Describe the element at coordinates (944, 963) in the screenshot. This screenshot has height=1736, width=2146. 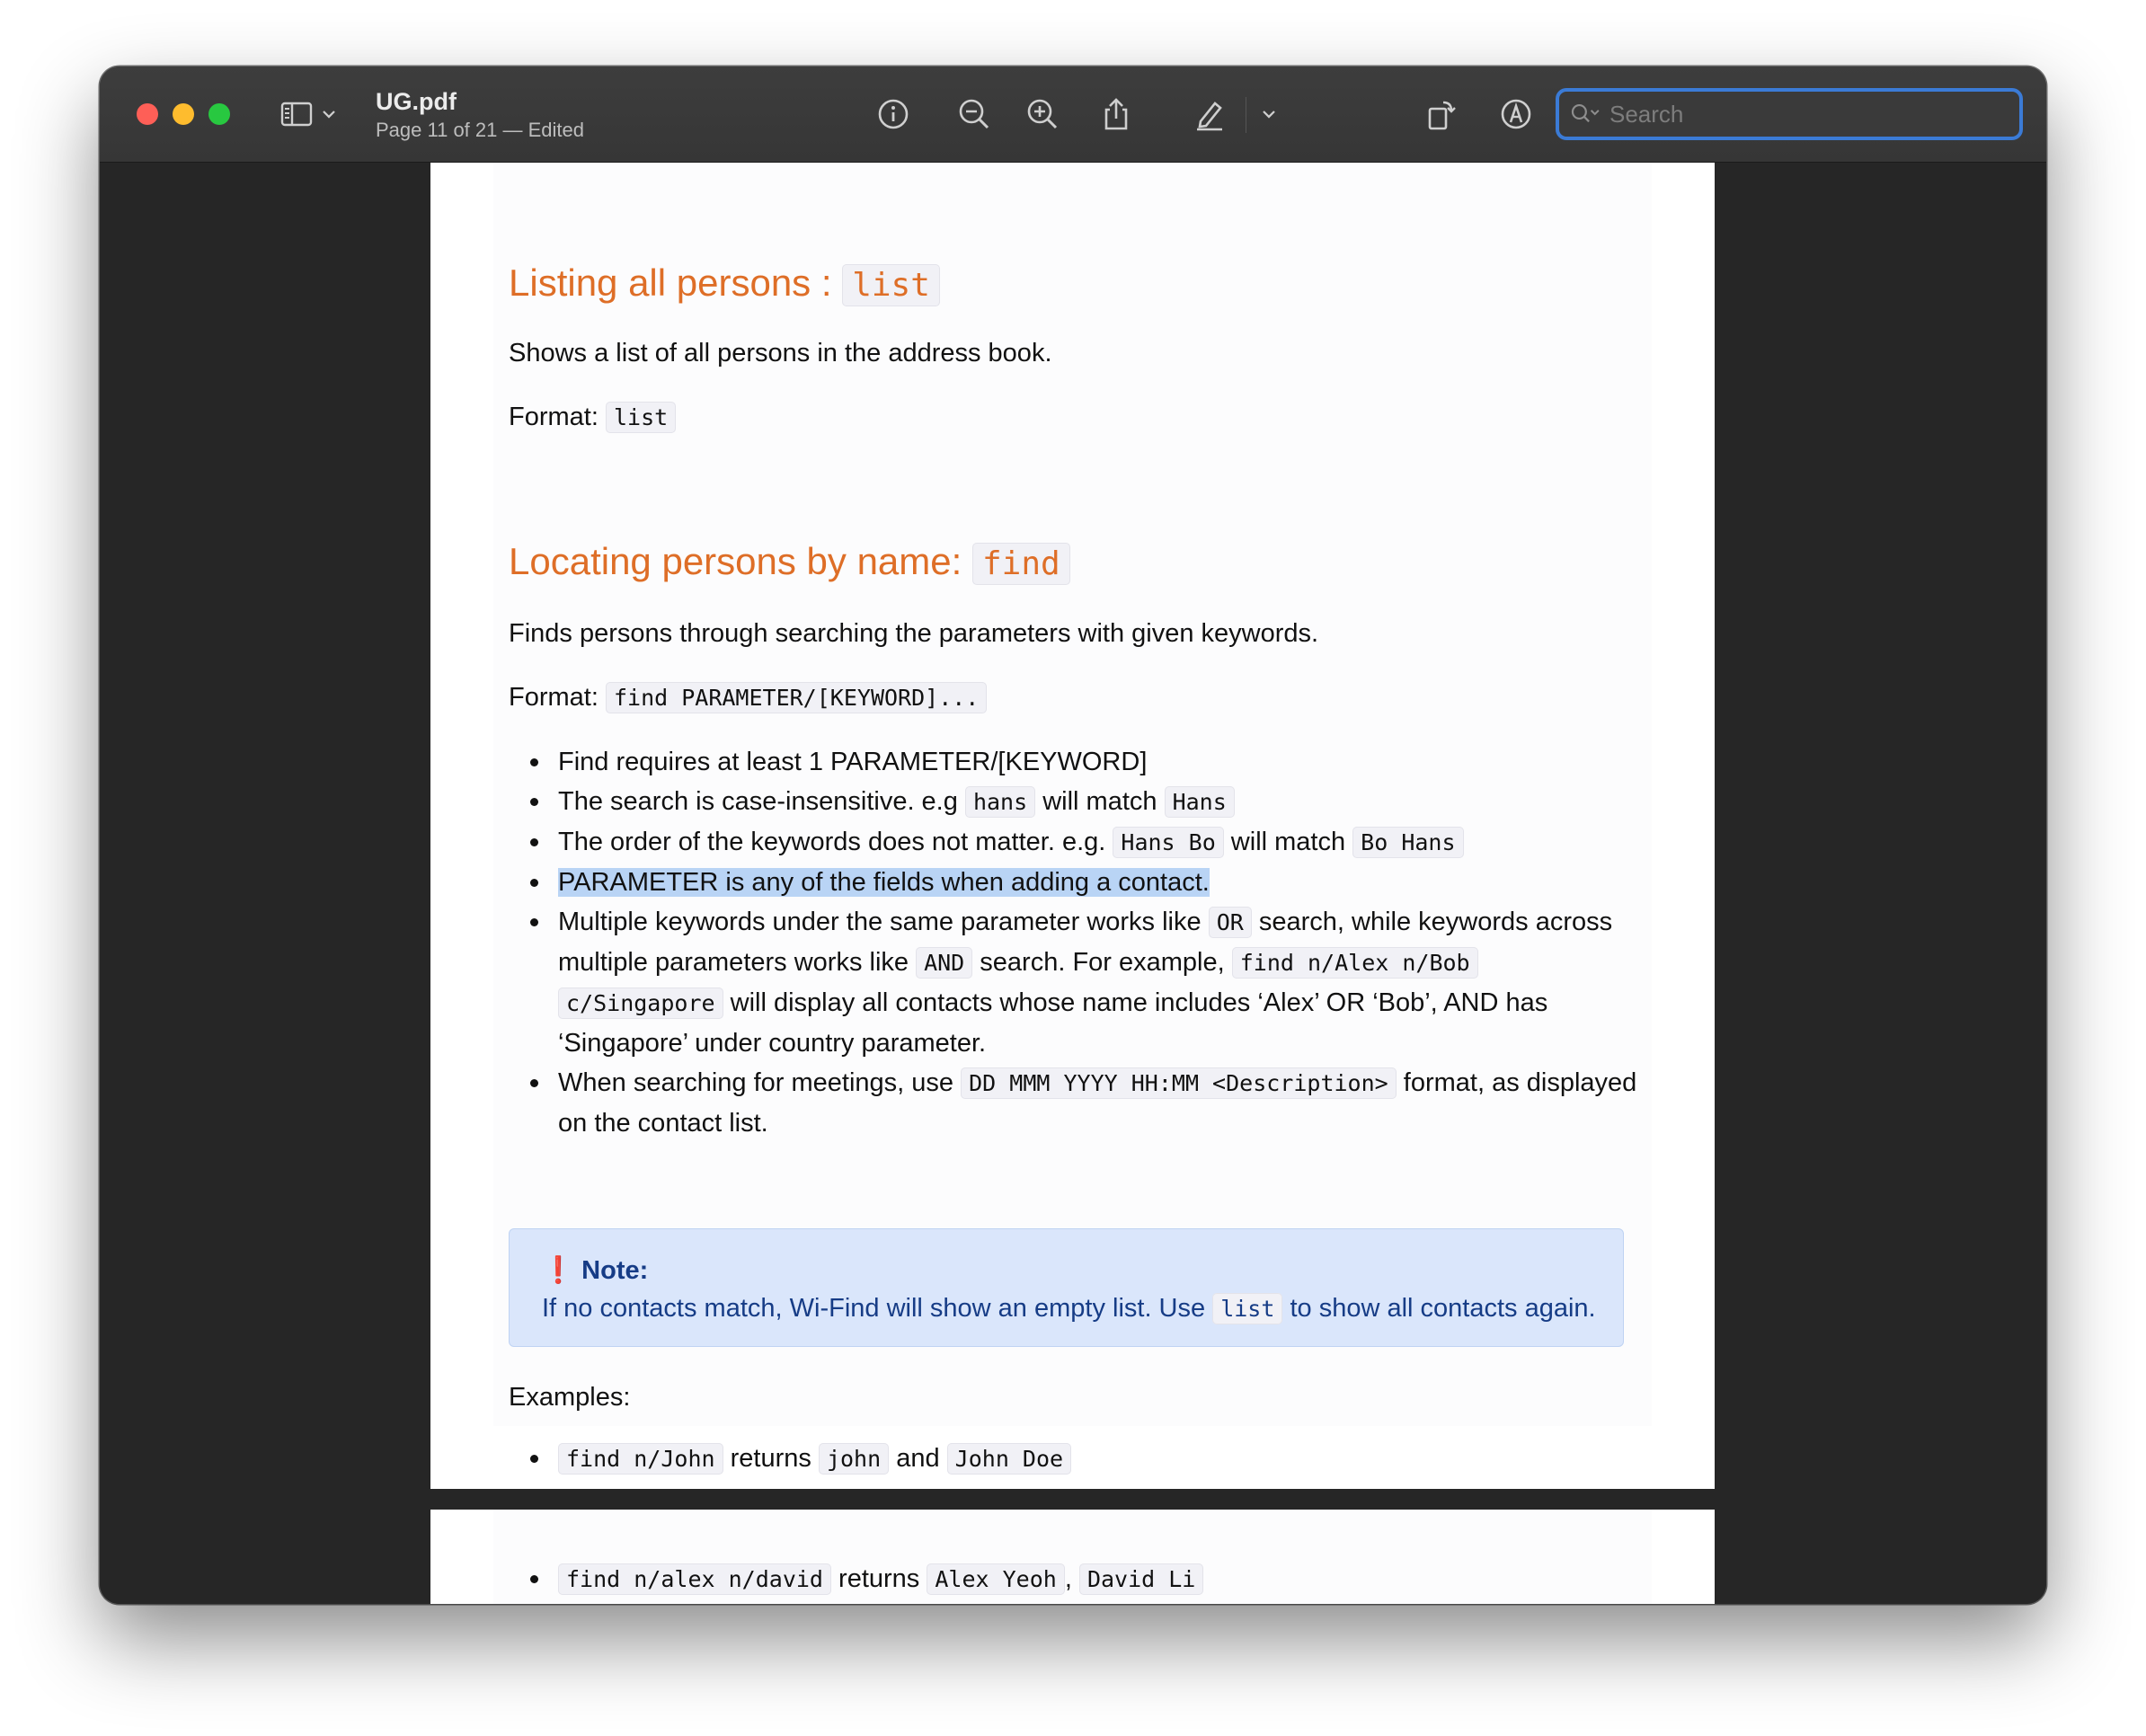
I see `inline-code: AND` at that location.